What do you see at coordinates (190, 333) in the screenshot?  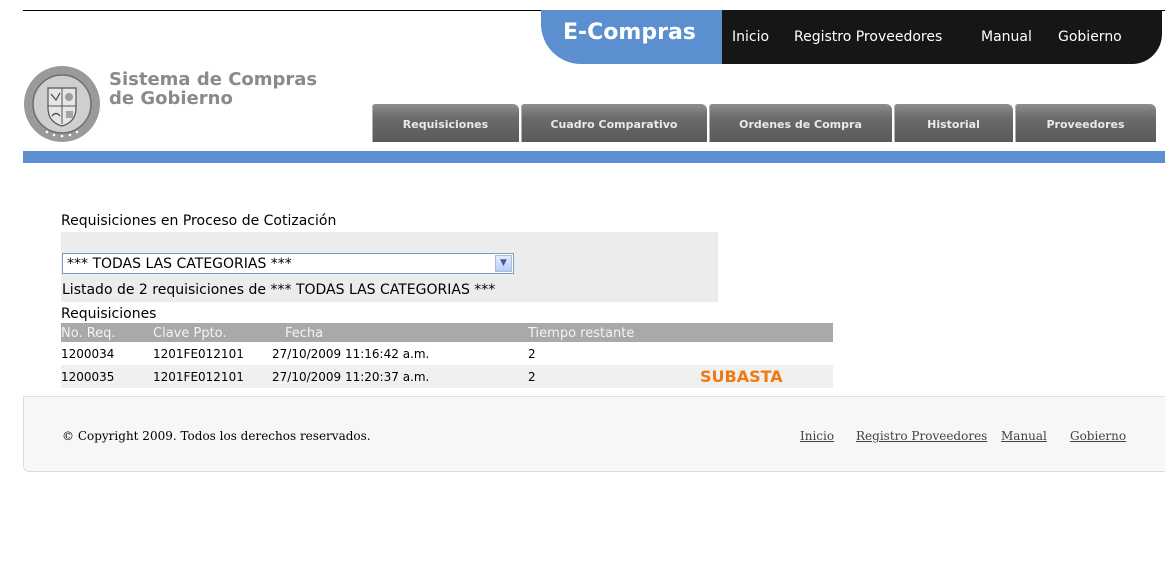 I see `header-clave-ppto: Clave Ppto.` at bounding box center [190, 333].